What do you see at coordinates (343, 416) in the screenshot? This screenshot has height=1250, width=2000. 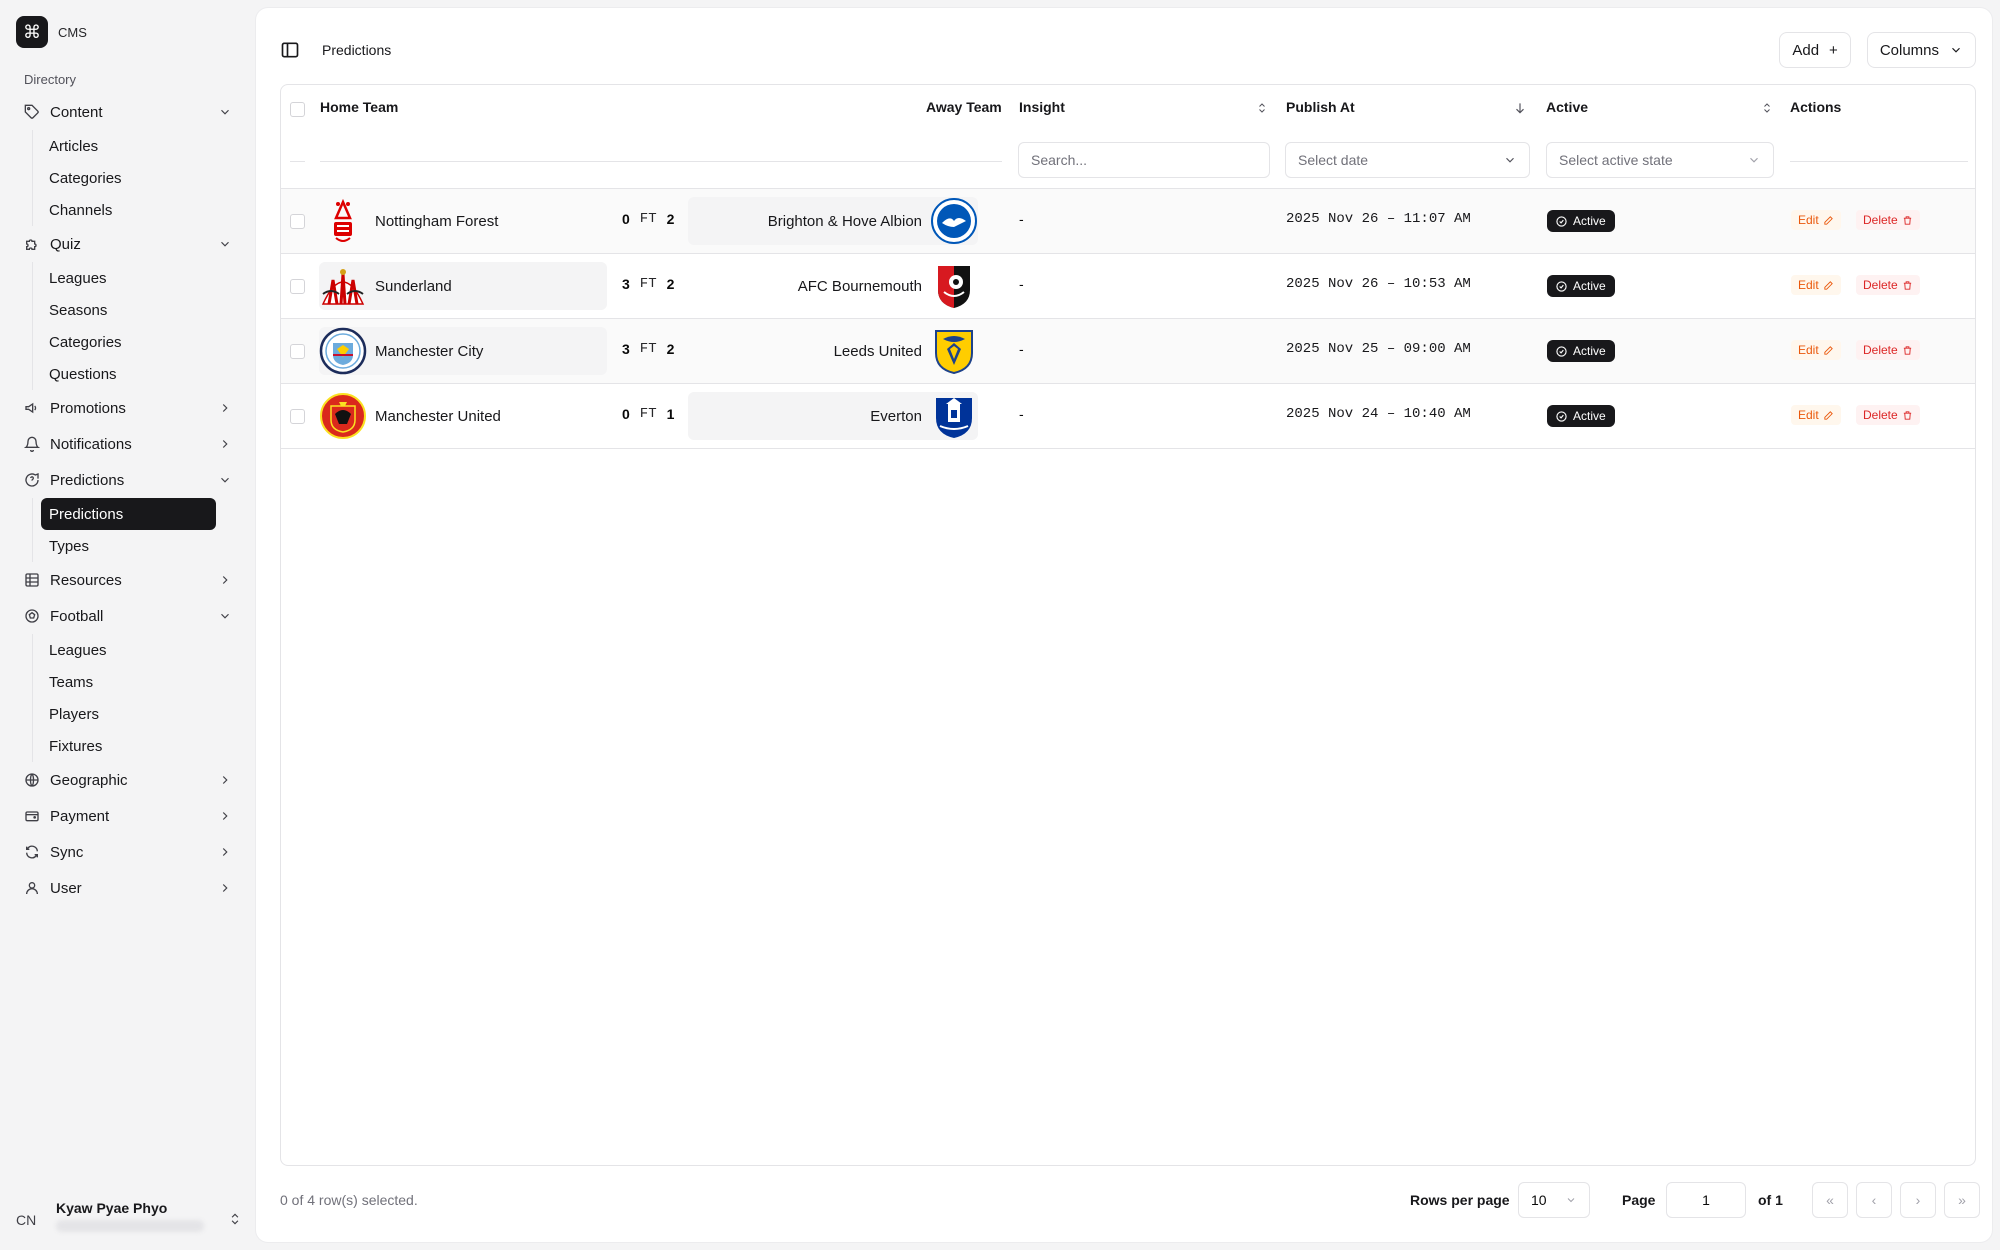 I see `manchester-united-crest-icon` at bounding box center [343, 416].